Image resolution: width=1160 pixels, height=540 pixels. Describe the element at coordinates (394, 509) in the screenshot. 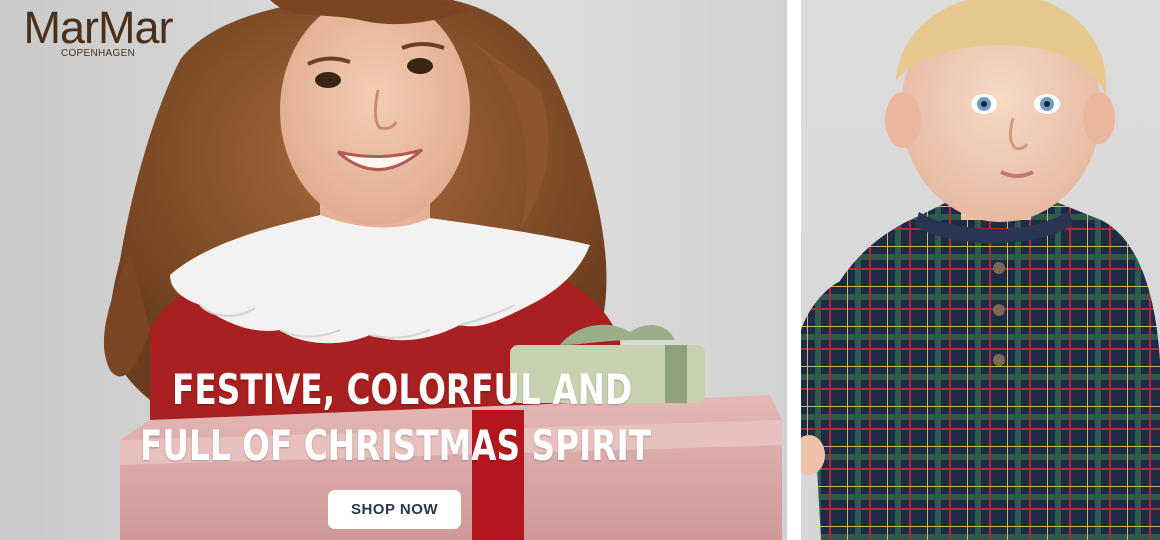

I see `shop-now-button: SHOP NOW` at that location.